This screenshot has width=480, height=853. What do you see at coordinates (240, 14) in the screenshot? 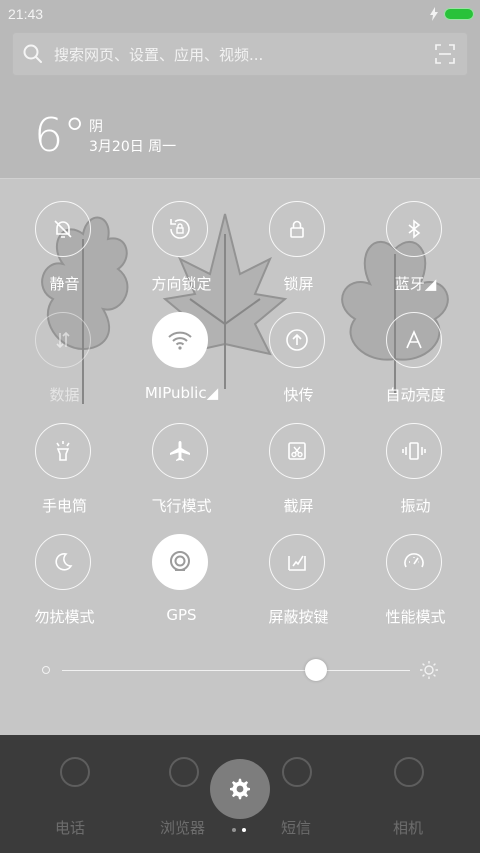
I see `status-bar: 21:43` at bounding box center [240, 14].